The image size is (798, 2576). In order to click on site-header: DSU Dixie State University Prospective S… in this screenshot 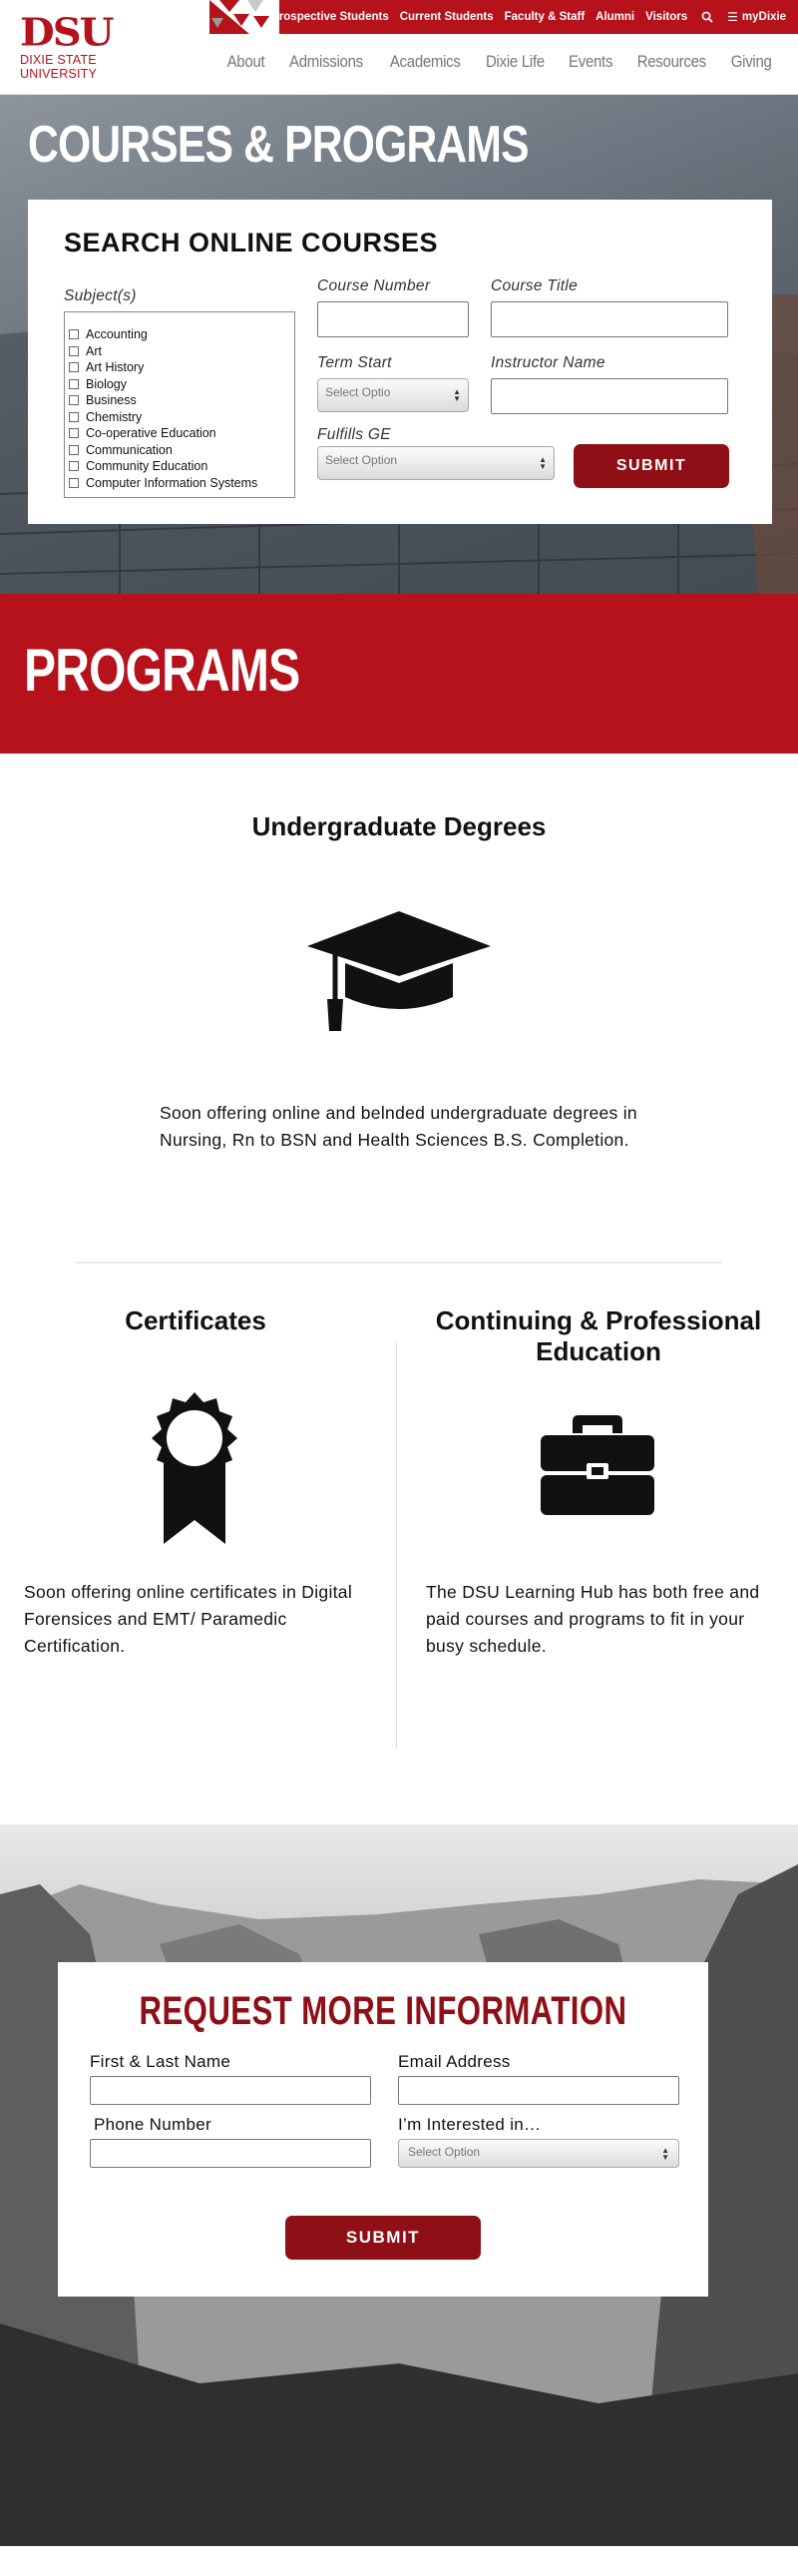, I will do `click(399, 48)`.